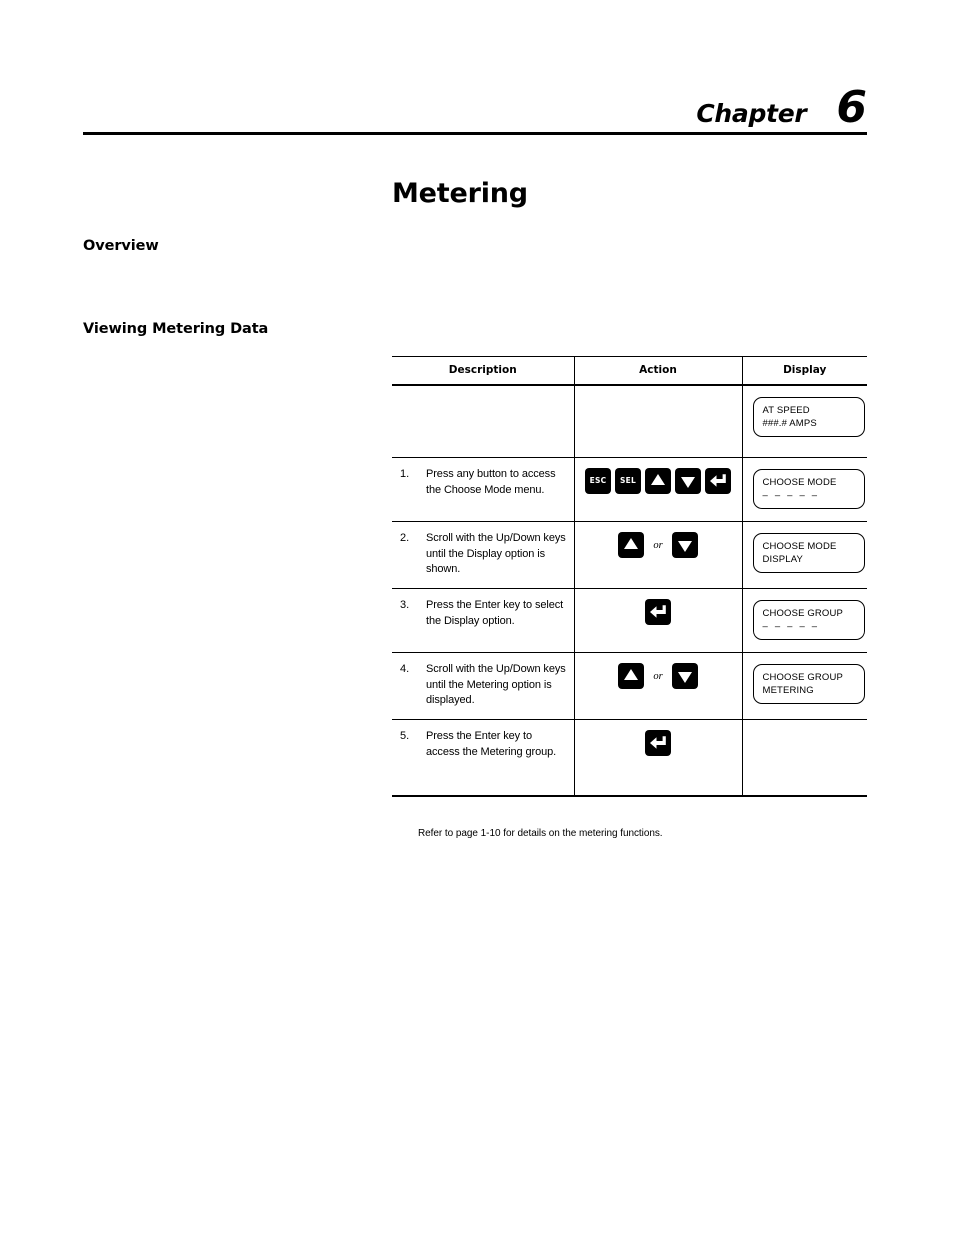  Describe the element at coordinates (851, 107) in the screenshot. I see `chapter-number: 6` at that location.